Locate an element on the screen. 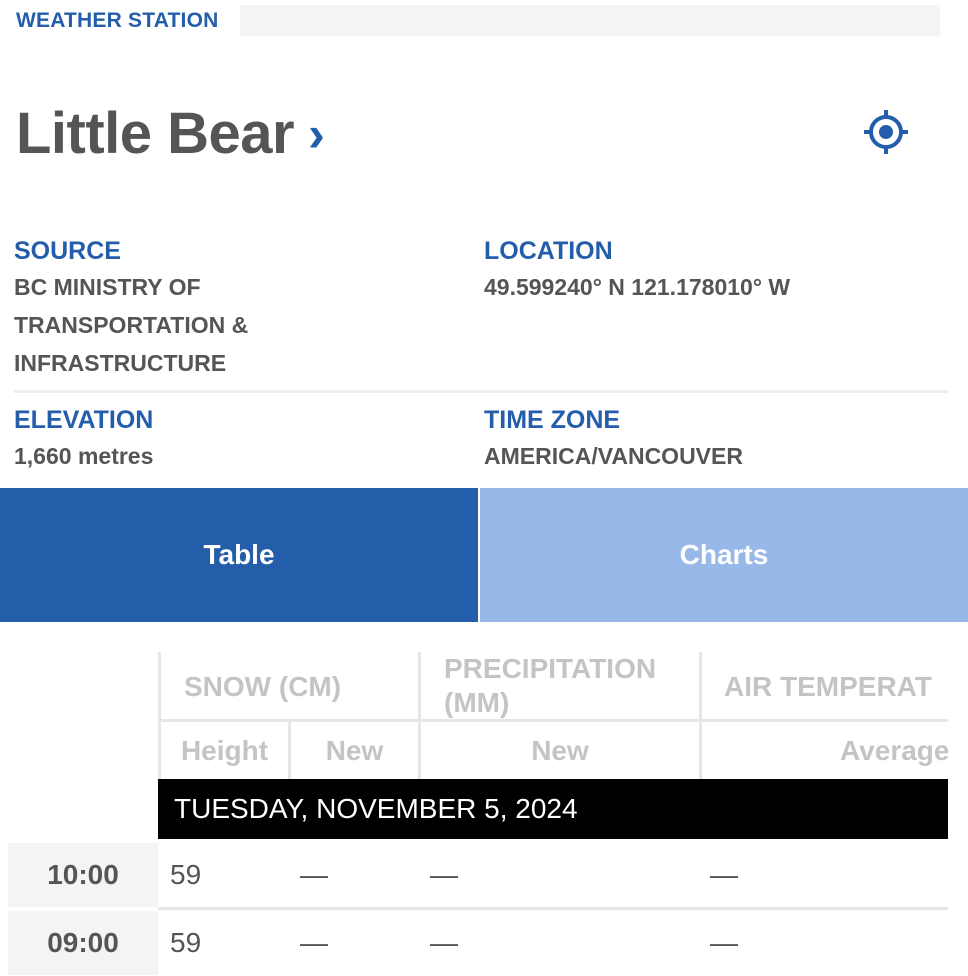  row-time: 09:00 is located at coordinates (83, 943).